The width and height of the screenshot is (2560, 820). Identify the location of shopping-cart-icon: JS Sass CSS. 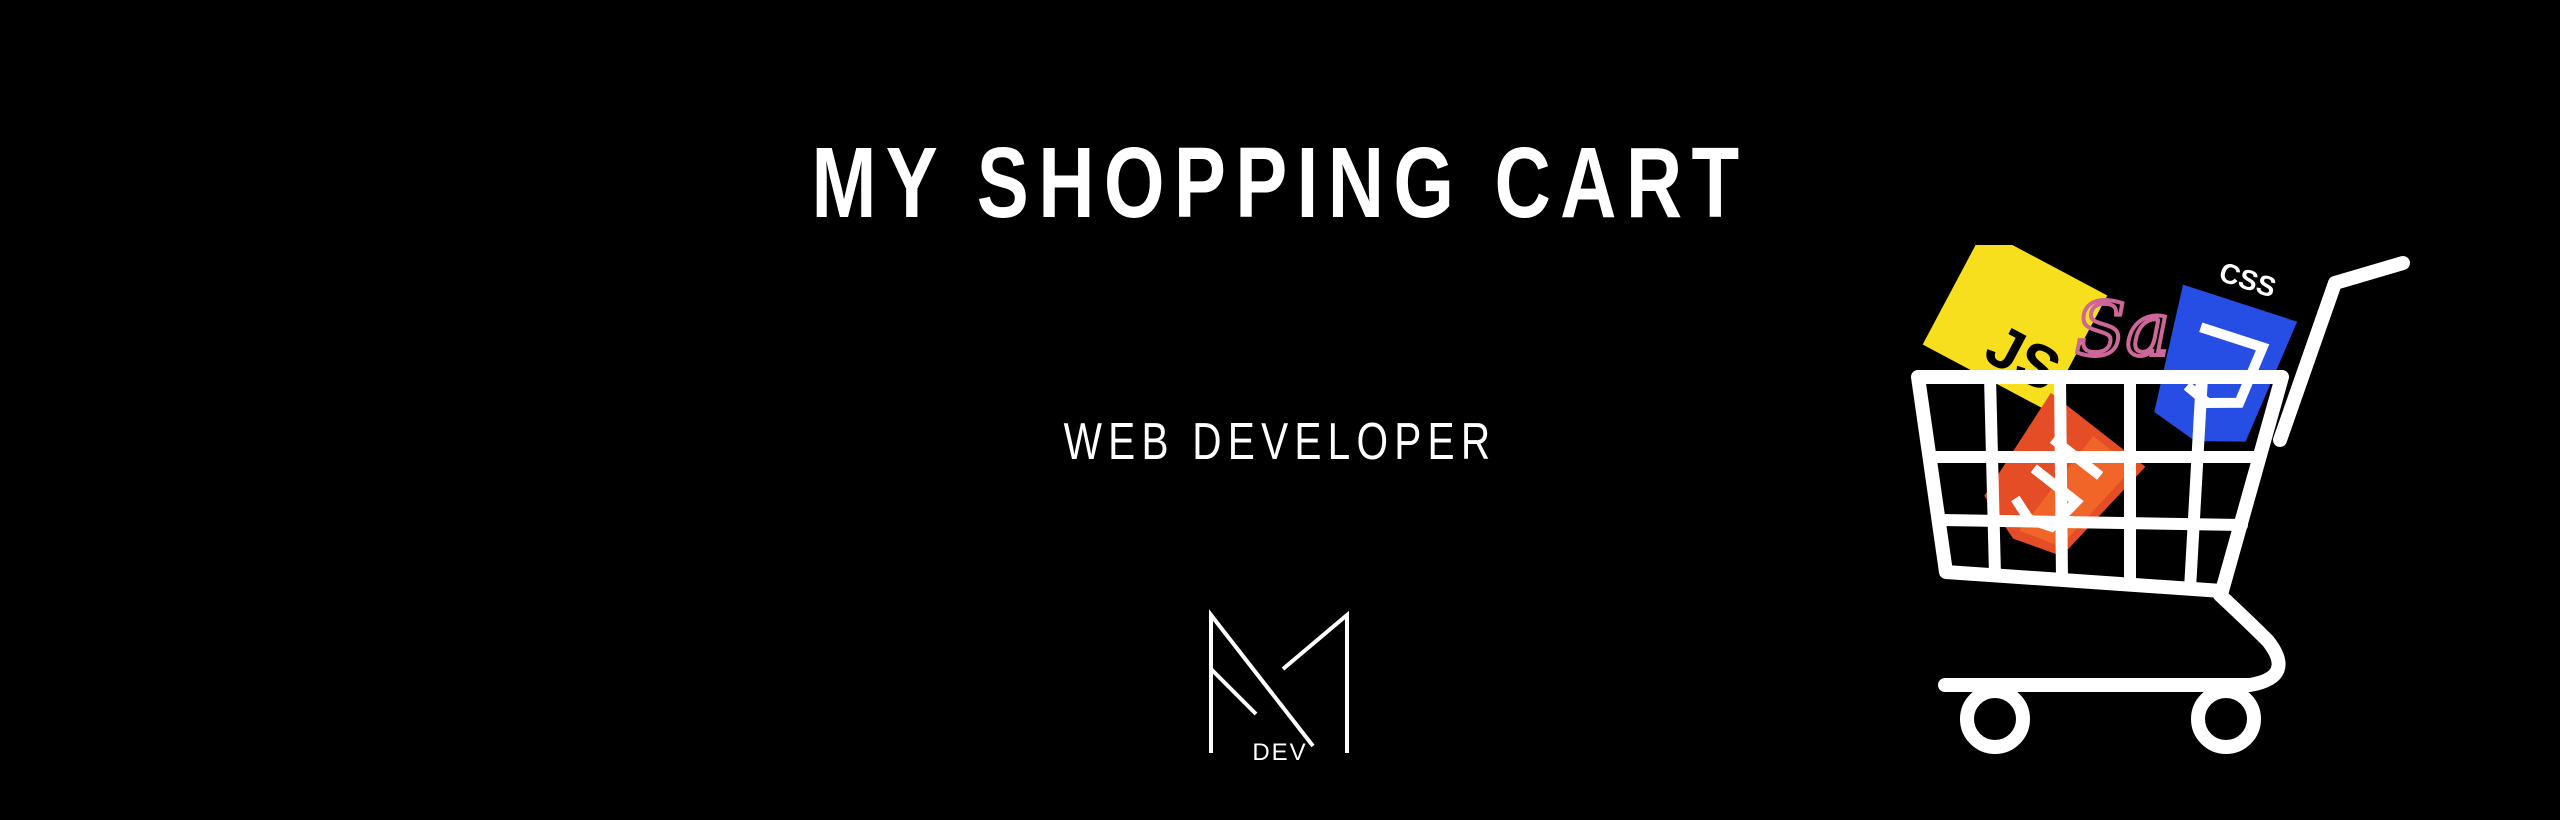
(2160, 499).